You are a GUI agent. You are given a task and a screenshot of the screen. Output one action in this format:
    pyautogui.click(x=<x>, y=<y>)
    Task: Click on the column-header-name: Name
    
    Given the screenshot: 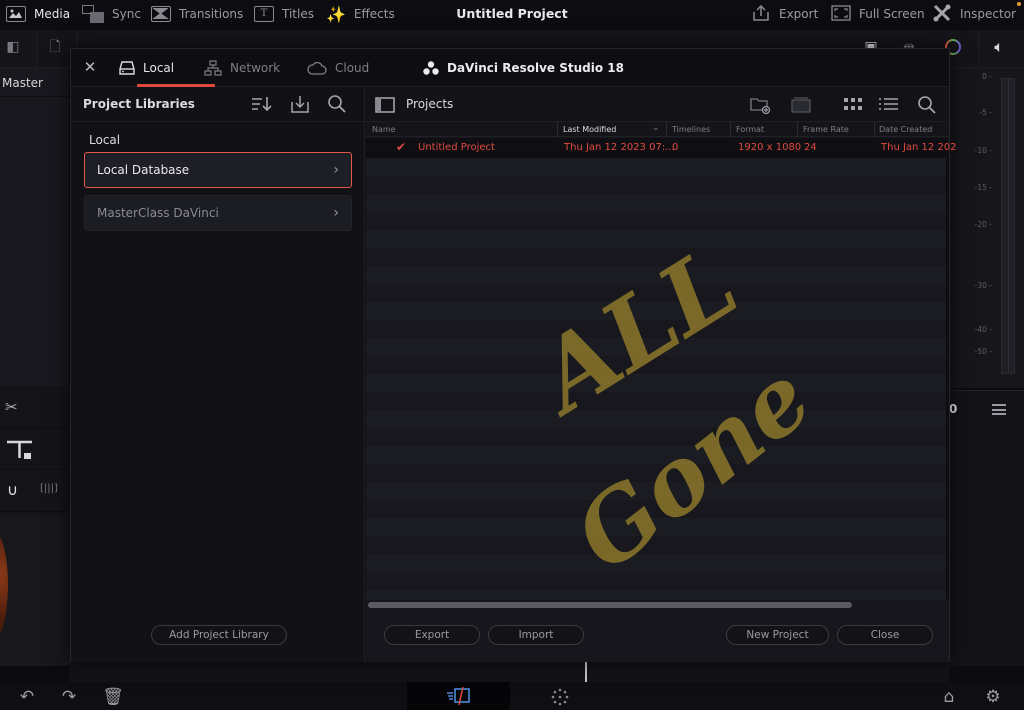 What is the action you would take?
    pyautogui.click(x=384, y=129)
    